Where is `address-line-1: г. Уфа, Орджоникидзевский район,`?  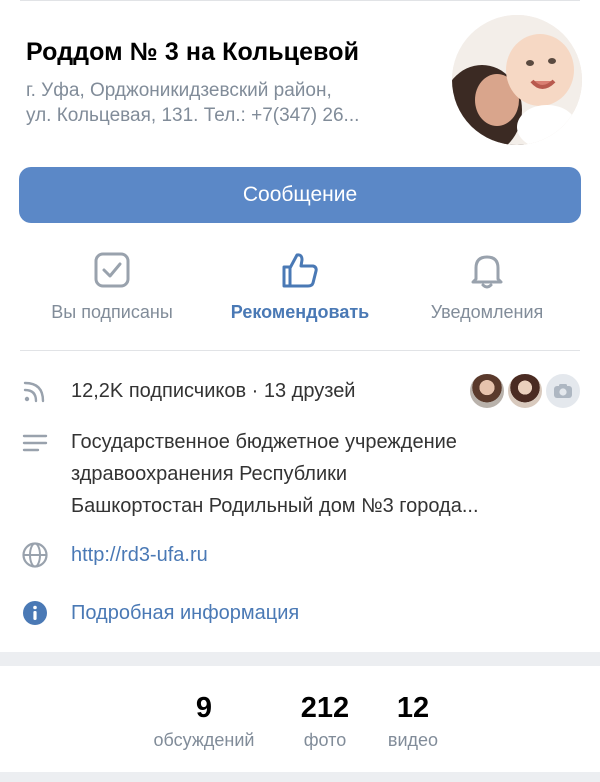
address-line-1: г. Уфа, Орджоникидзевский район, is located at coordinates (179, 90).